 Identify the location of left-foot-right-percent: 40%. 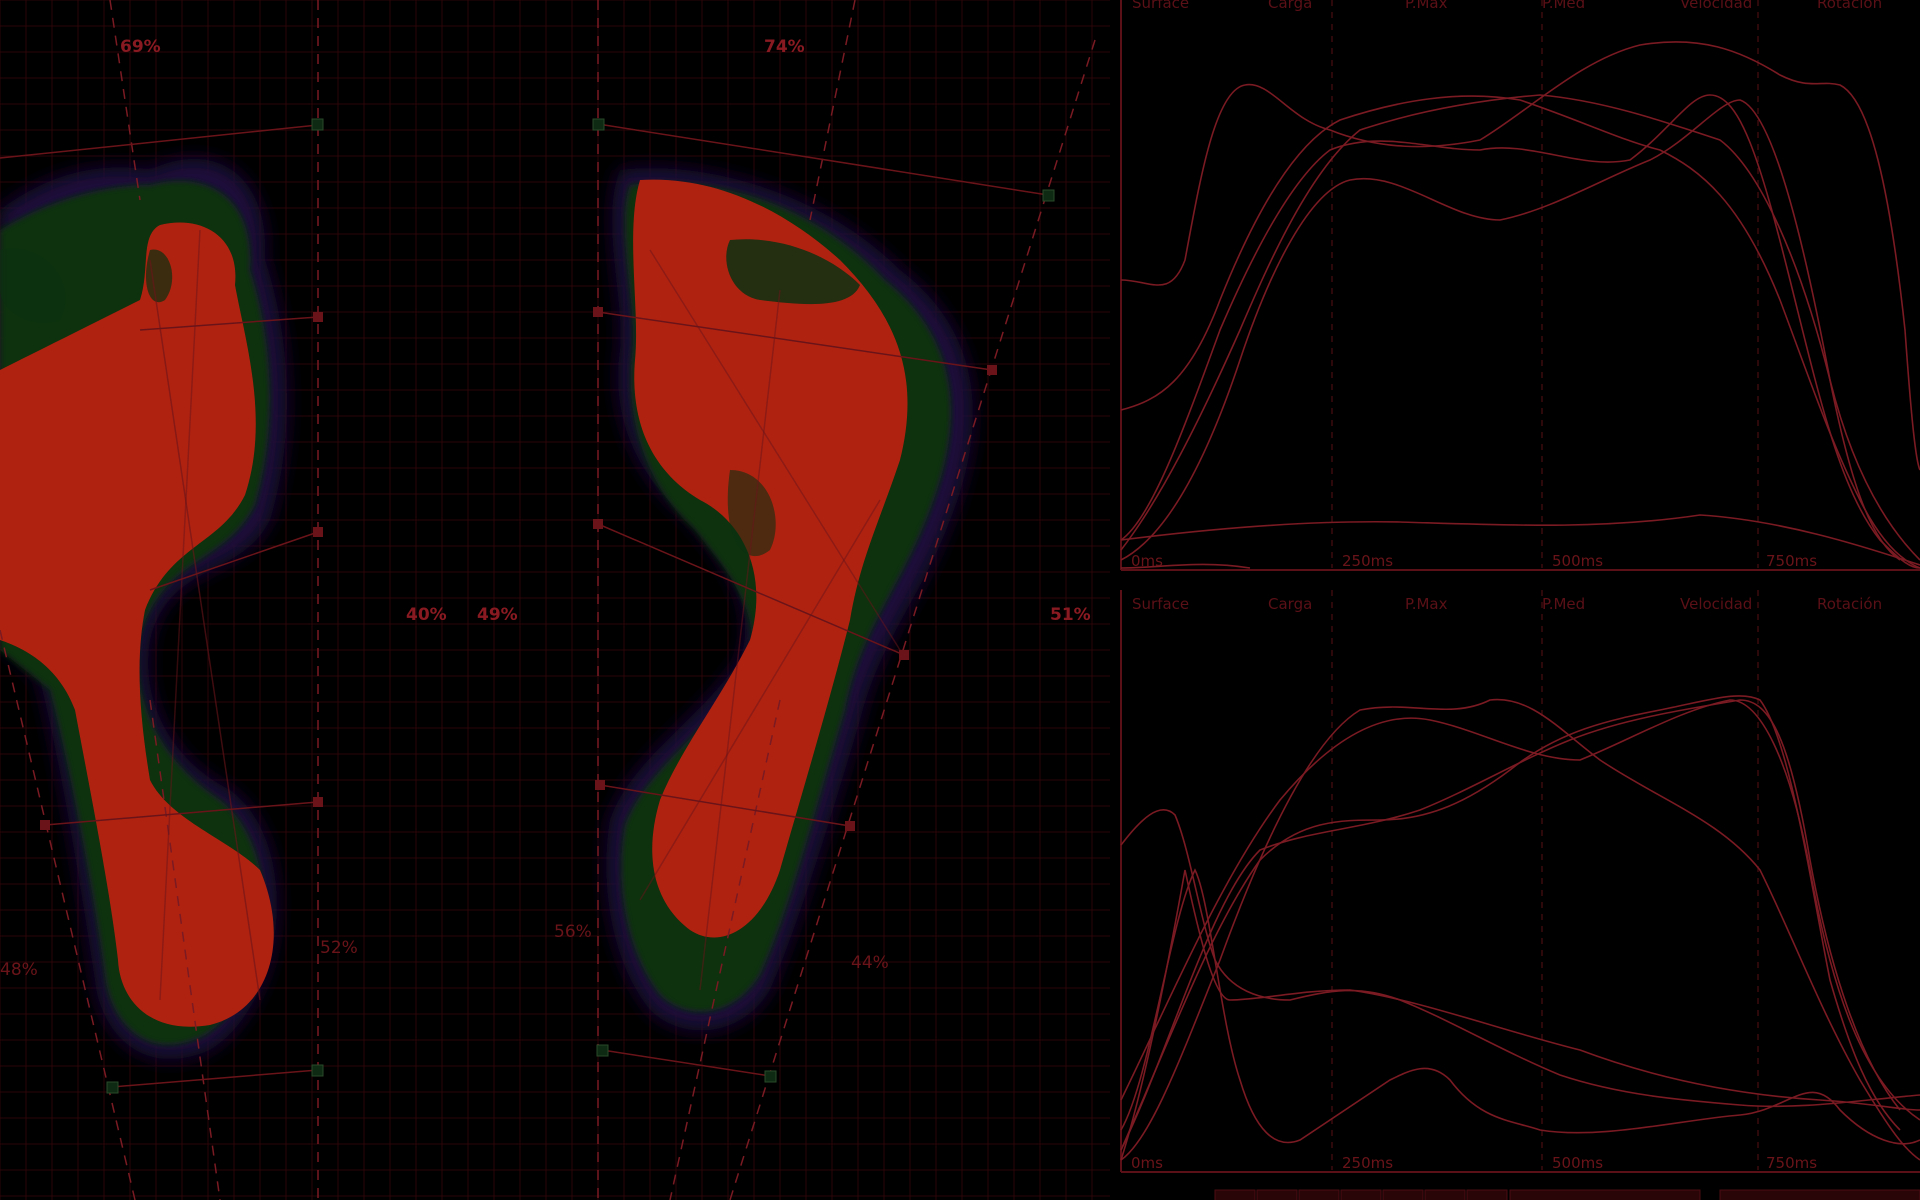
(426, 615).